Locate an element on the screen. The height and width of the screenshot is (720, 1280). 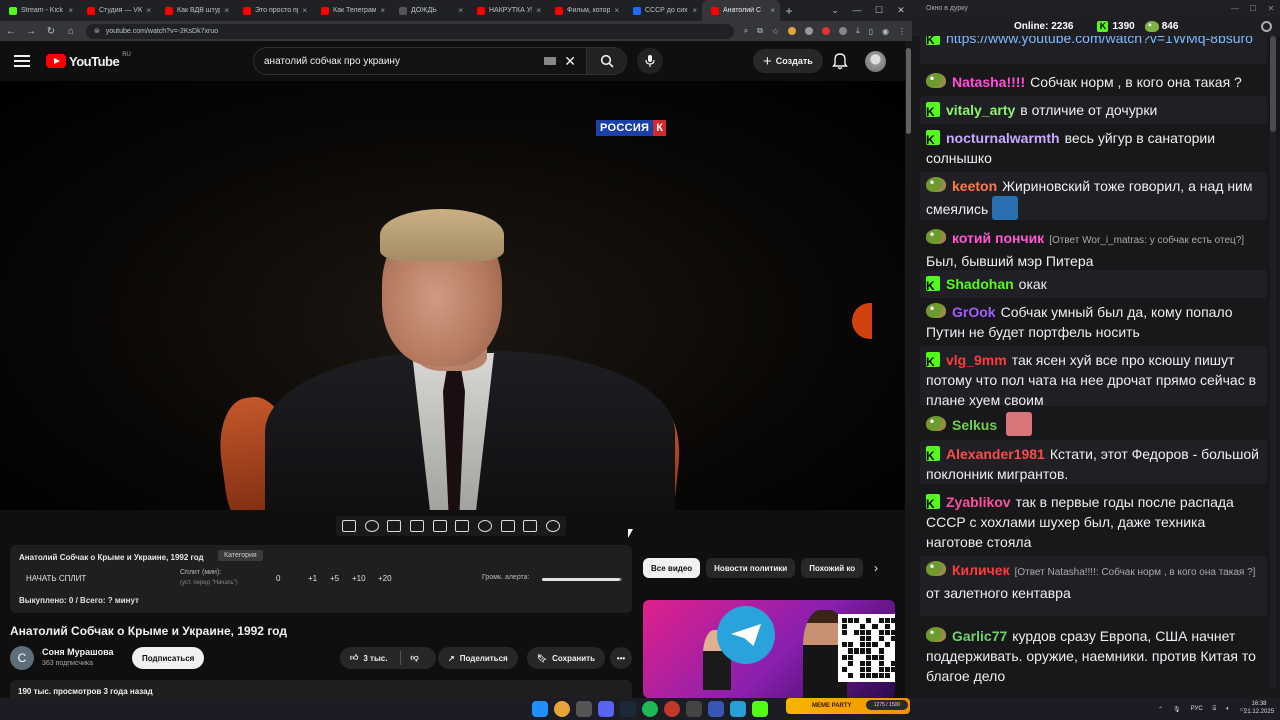
profile-icon: ◉ is located at coordinates (885, 31).